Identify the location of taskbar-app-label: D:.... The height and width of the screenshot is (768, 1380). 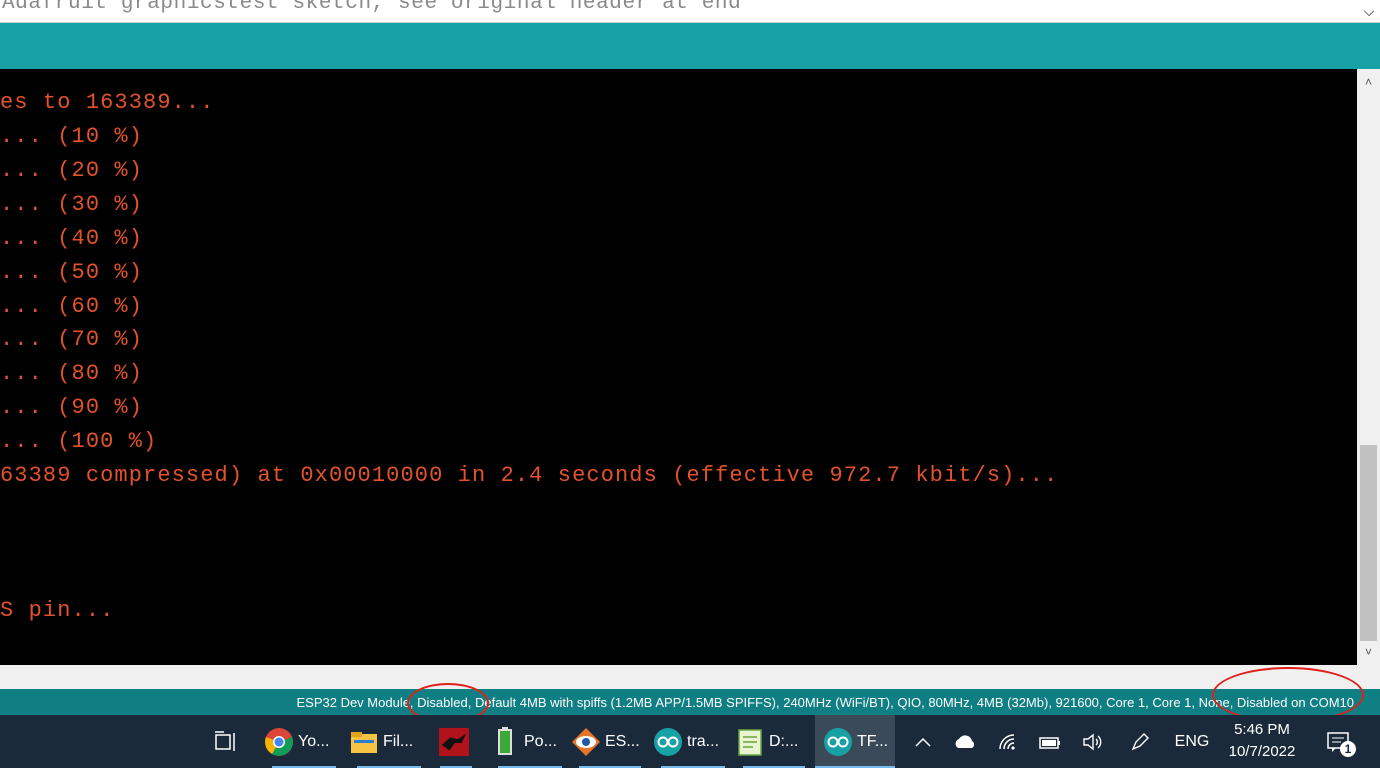
(784, 741).